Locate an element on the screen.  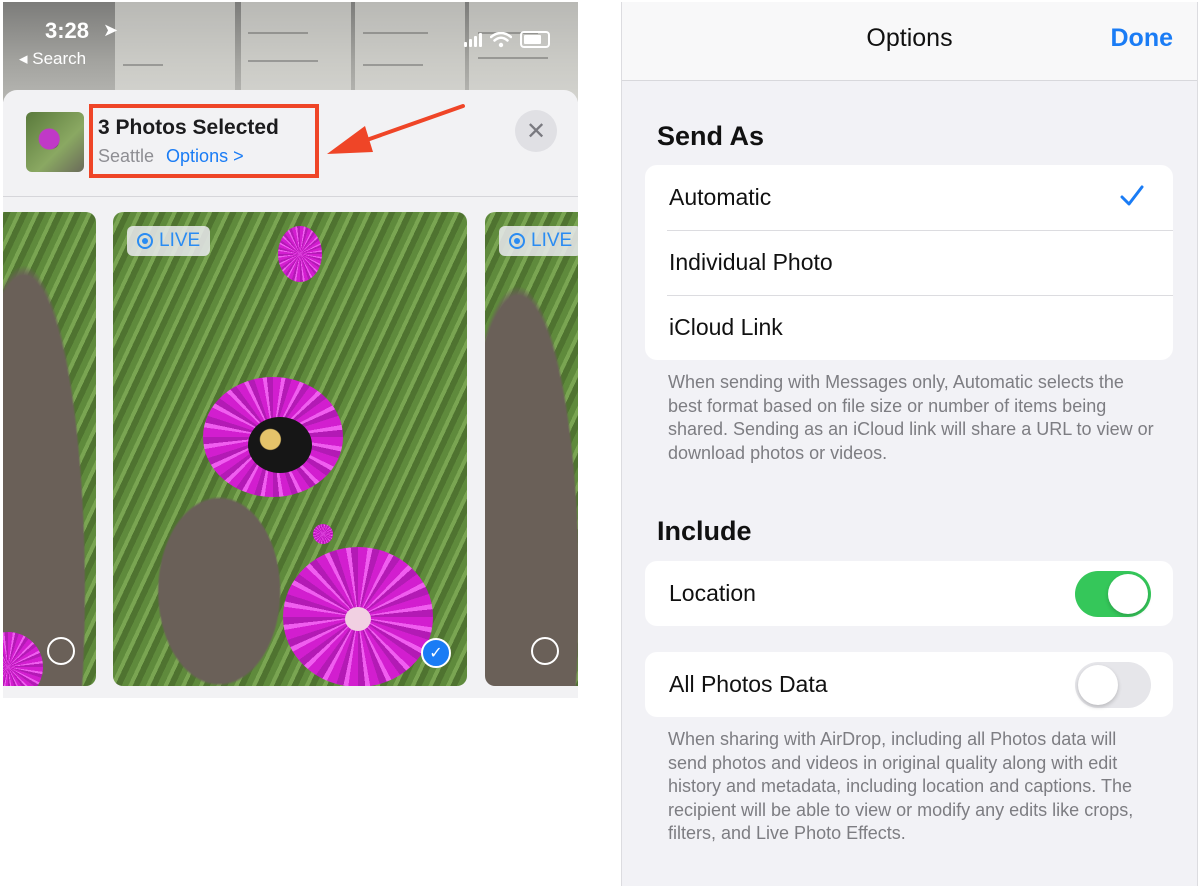
status-icons is located at coordinates (507, 39).